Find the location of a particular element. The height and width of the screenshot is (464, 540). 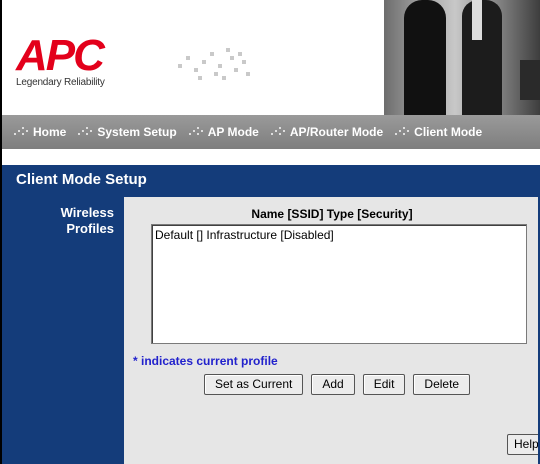

nav-item-client-mode: Client Mode is located at coordinates (438, 132).